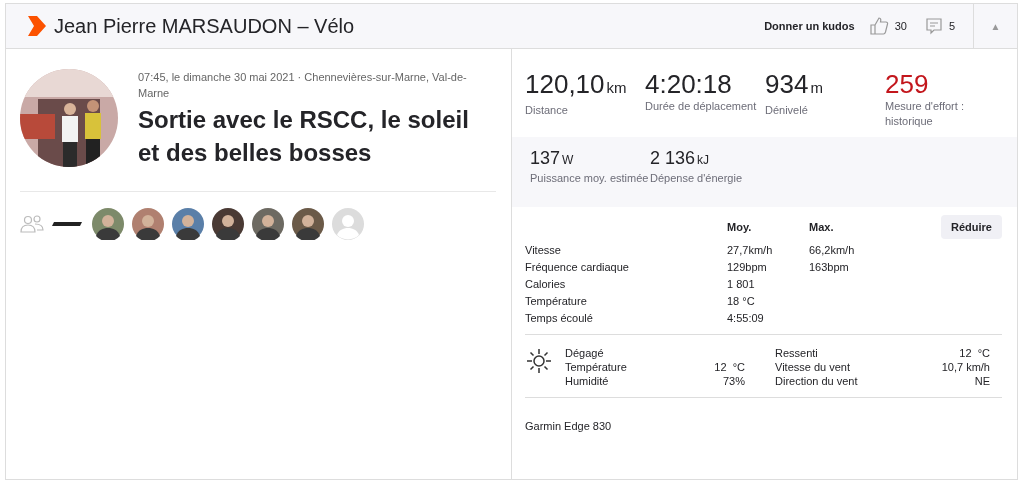 The height and width of the screenshot is (484, 1024). What do you see at coordinates (797, 353) in the screenshot?
I see `weather-label: Ressenti` at bounding box center [797, 353].